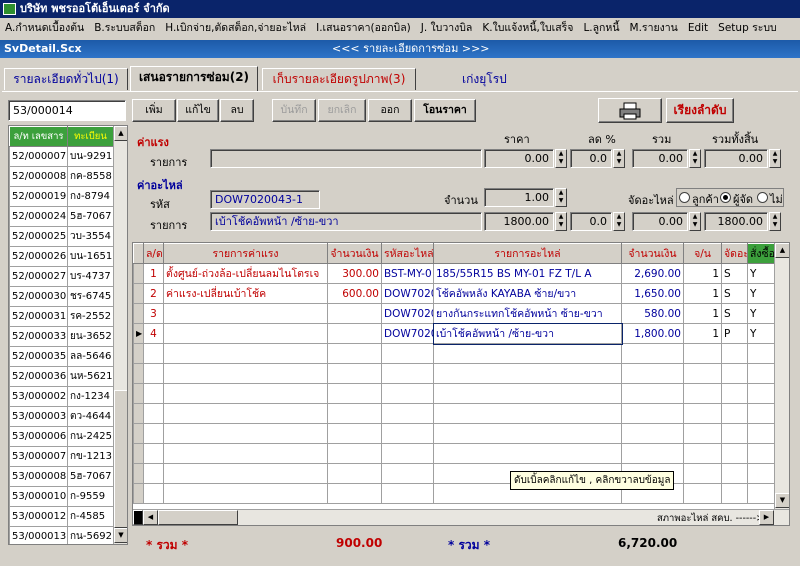 Image resolution: width=800 pixels, height=566 pixels. What do you see at coordinates (245, 273) in the screenshot?
I see `labor-item-cell: ตั้งศูนย์-ถ่วงล้อ-เปลี่ยนลมไนโตรเจ` at bounding box center [245, 273].